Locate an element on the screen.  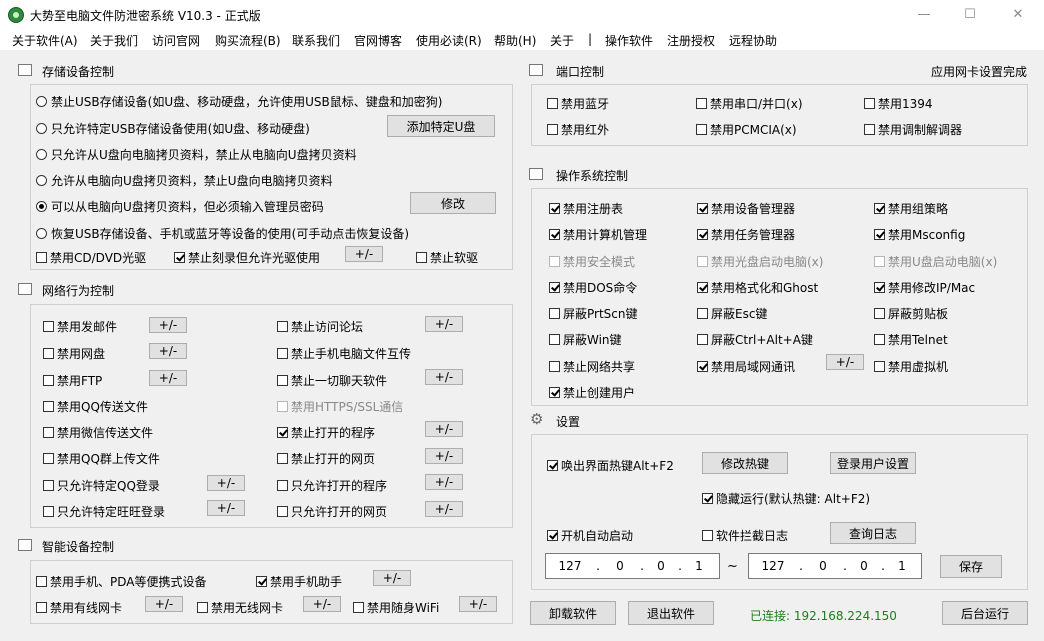
check-disable-msconfig: 禁用Msconfig is located at coordinates (919, 234).